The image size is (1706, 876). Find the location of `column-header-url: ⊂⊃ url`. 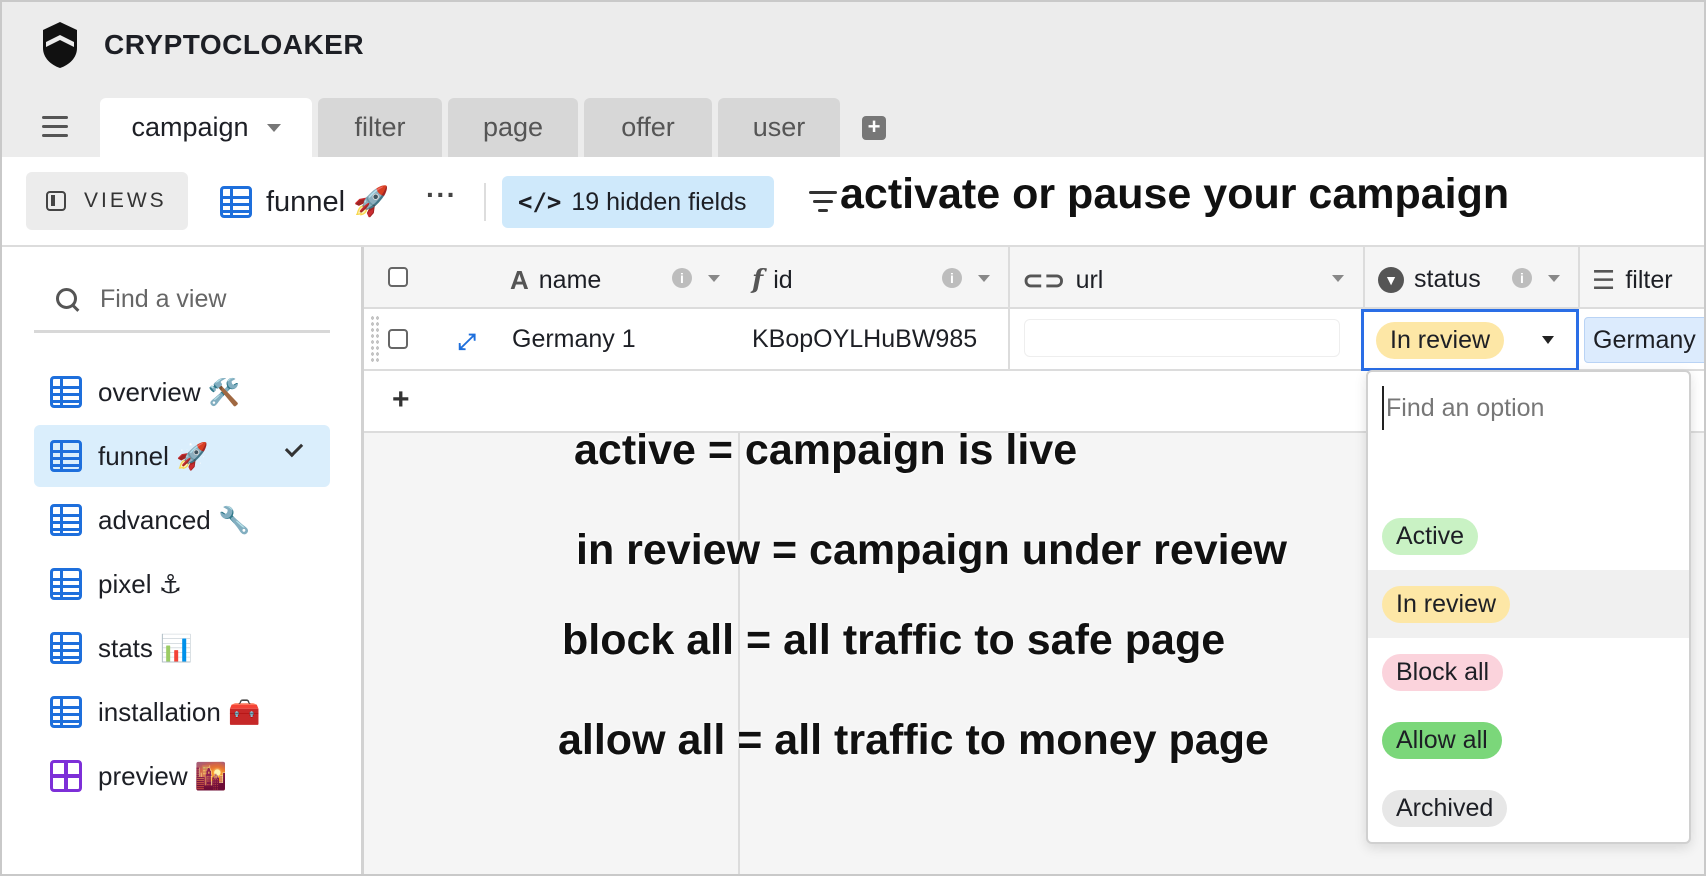

column-header-url: ⊂⊃ url is located at coordinates (1062, 280).